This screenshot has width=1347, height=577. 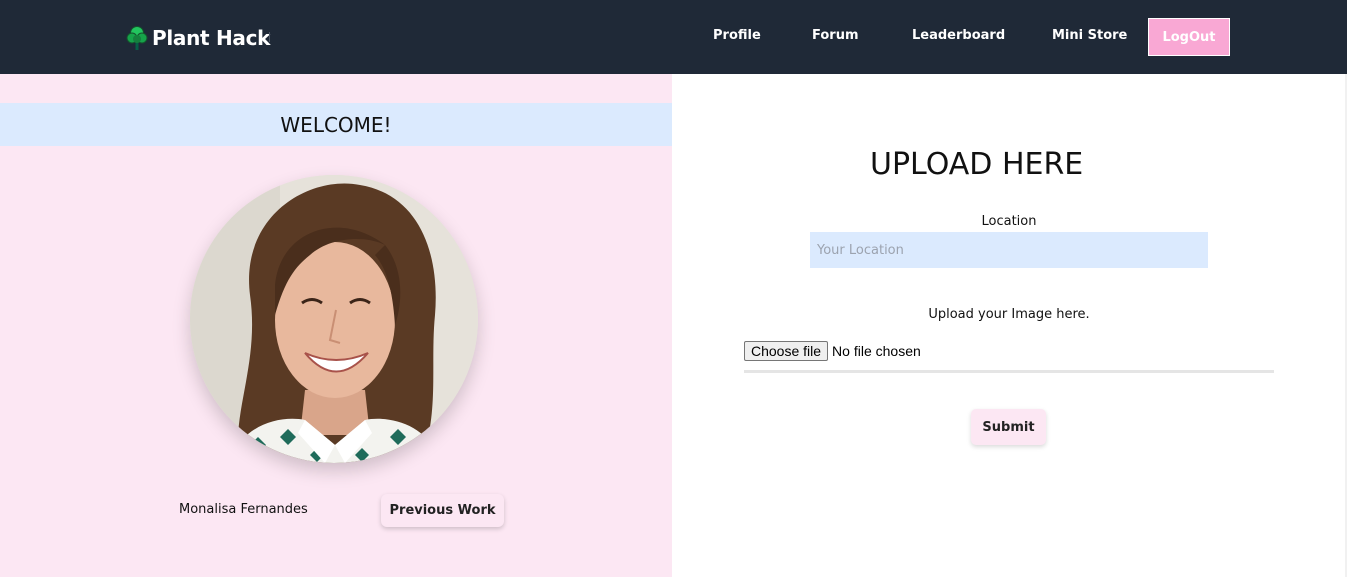 I want to click on nav-forum-link: Forum, so click(x=835, y=35).